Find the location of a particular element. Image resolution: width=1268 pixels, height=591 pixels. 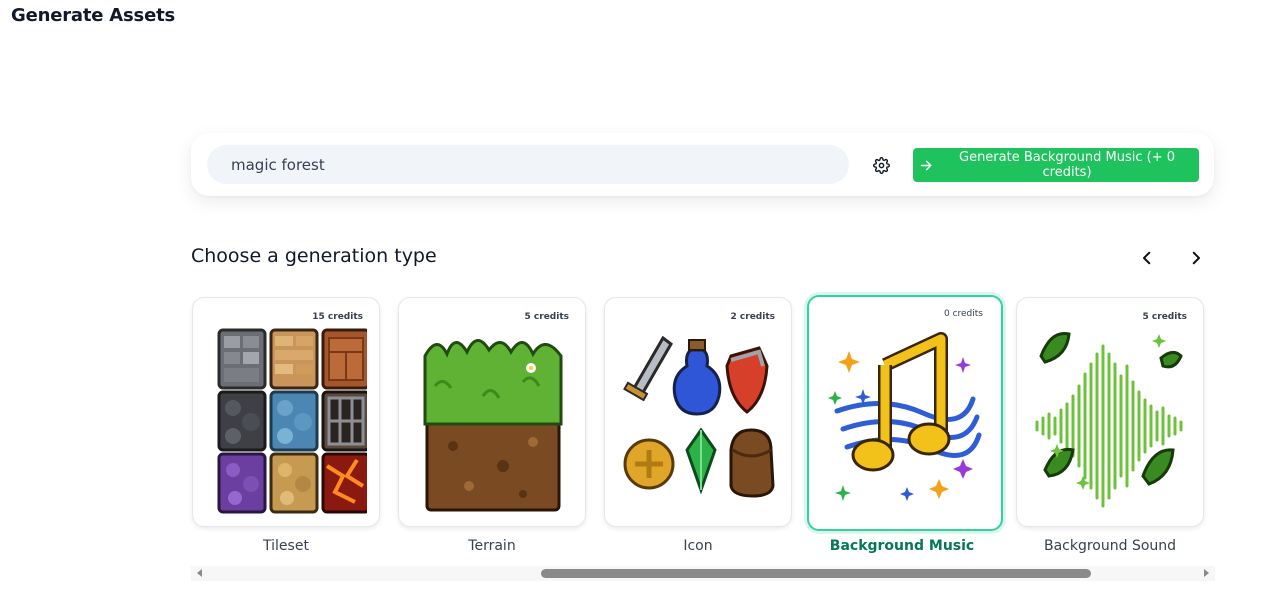

settings-button is located at coordinates (881, 165).